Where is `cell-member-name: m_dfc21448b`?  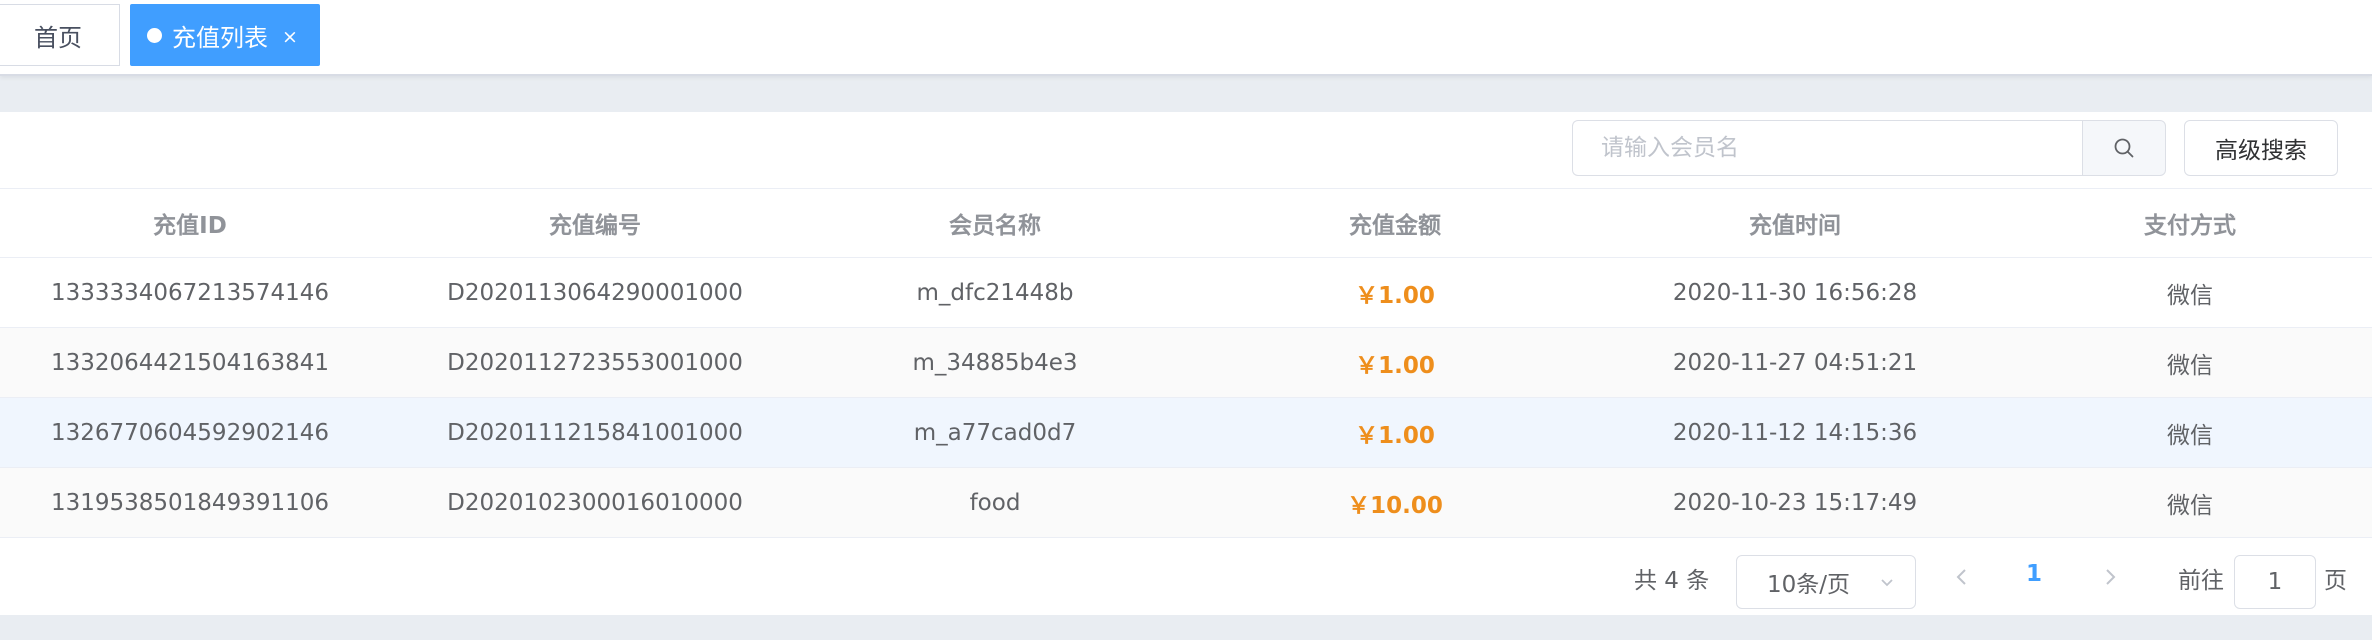
cell-member-name: m_dfc21448b is located at coordinates (995, 292).